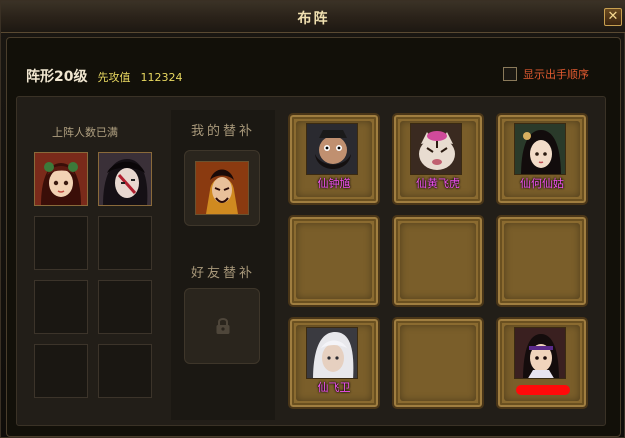 The image size is (625, 438). I want to click on show-order-toggle: 显示出手顺序, so click(546, 74).